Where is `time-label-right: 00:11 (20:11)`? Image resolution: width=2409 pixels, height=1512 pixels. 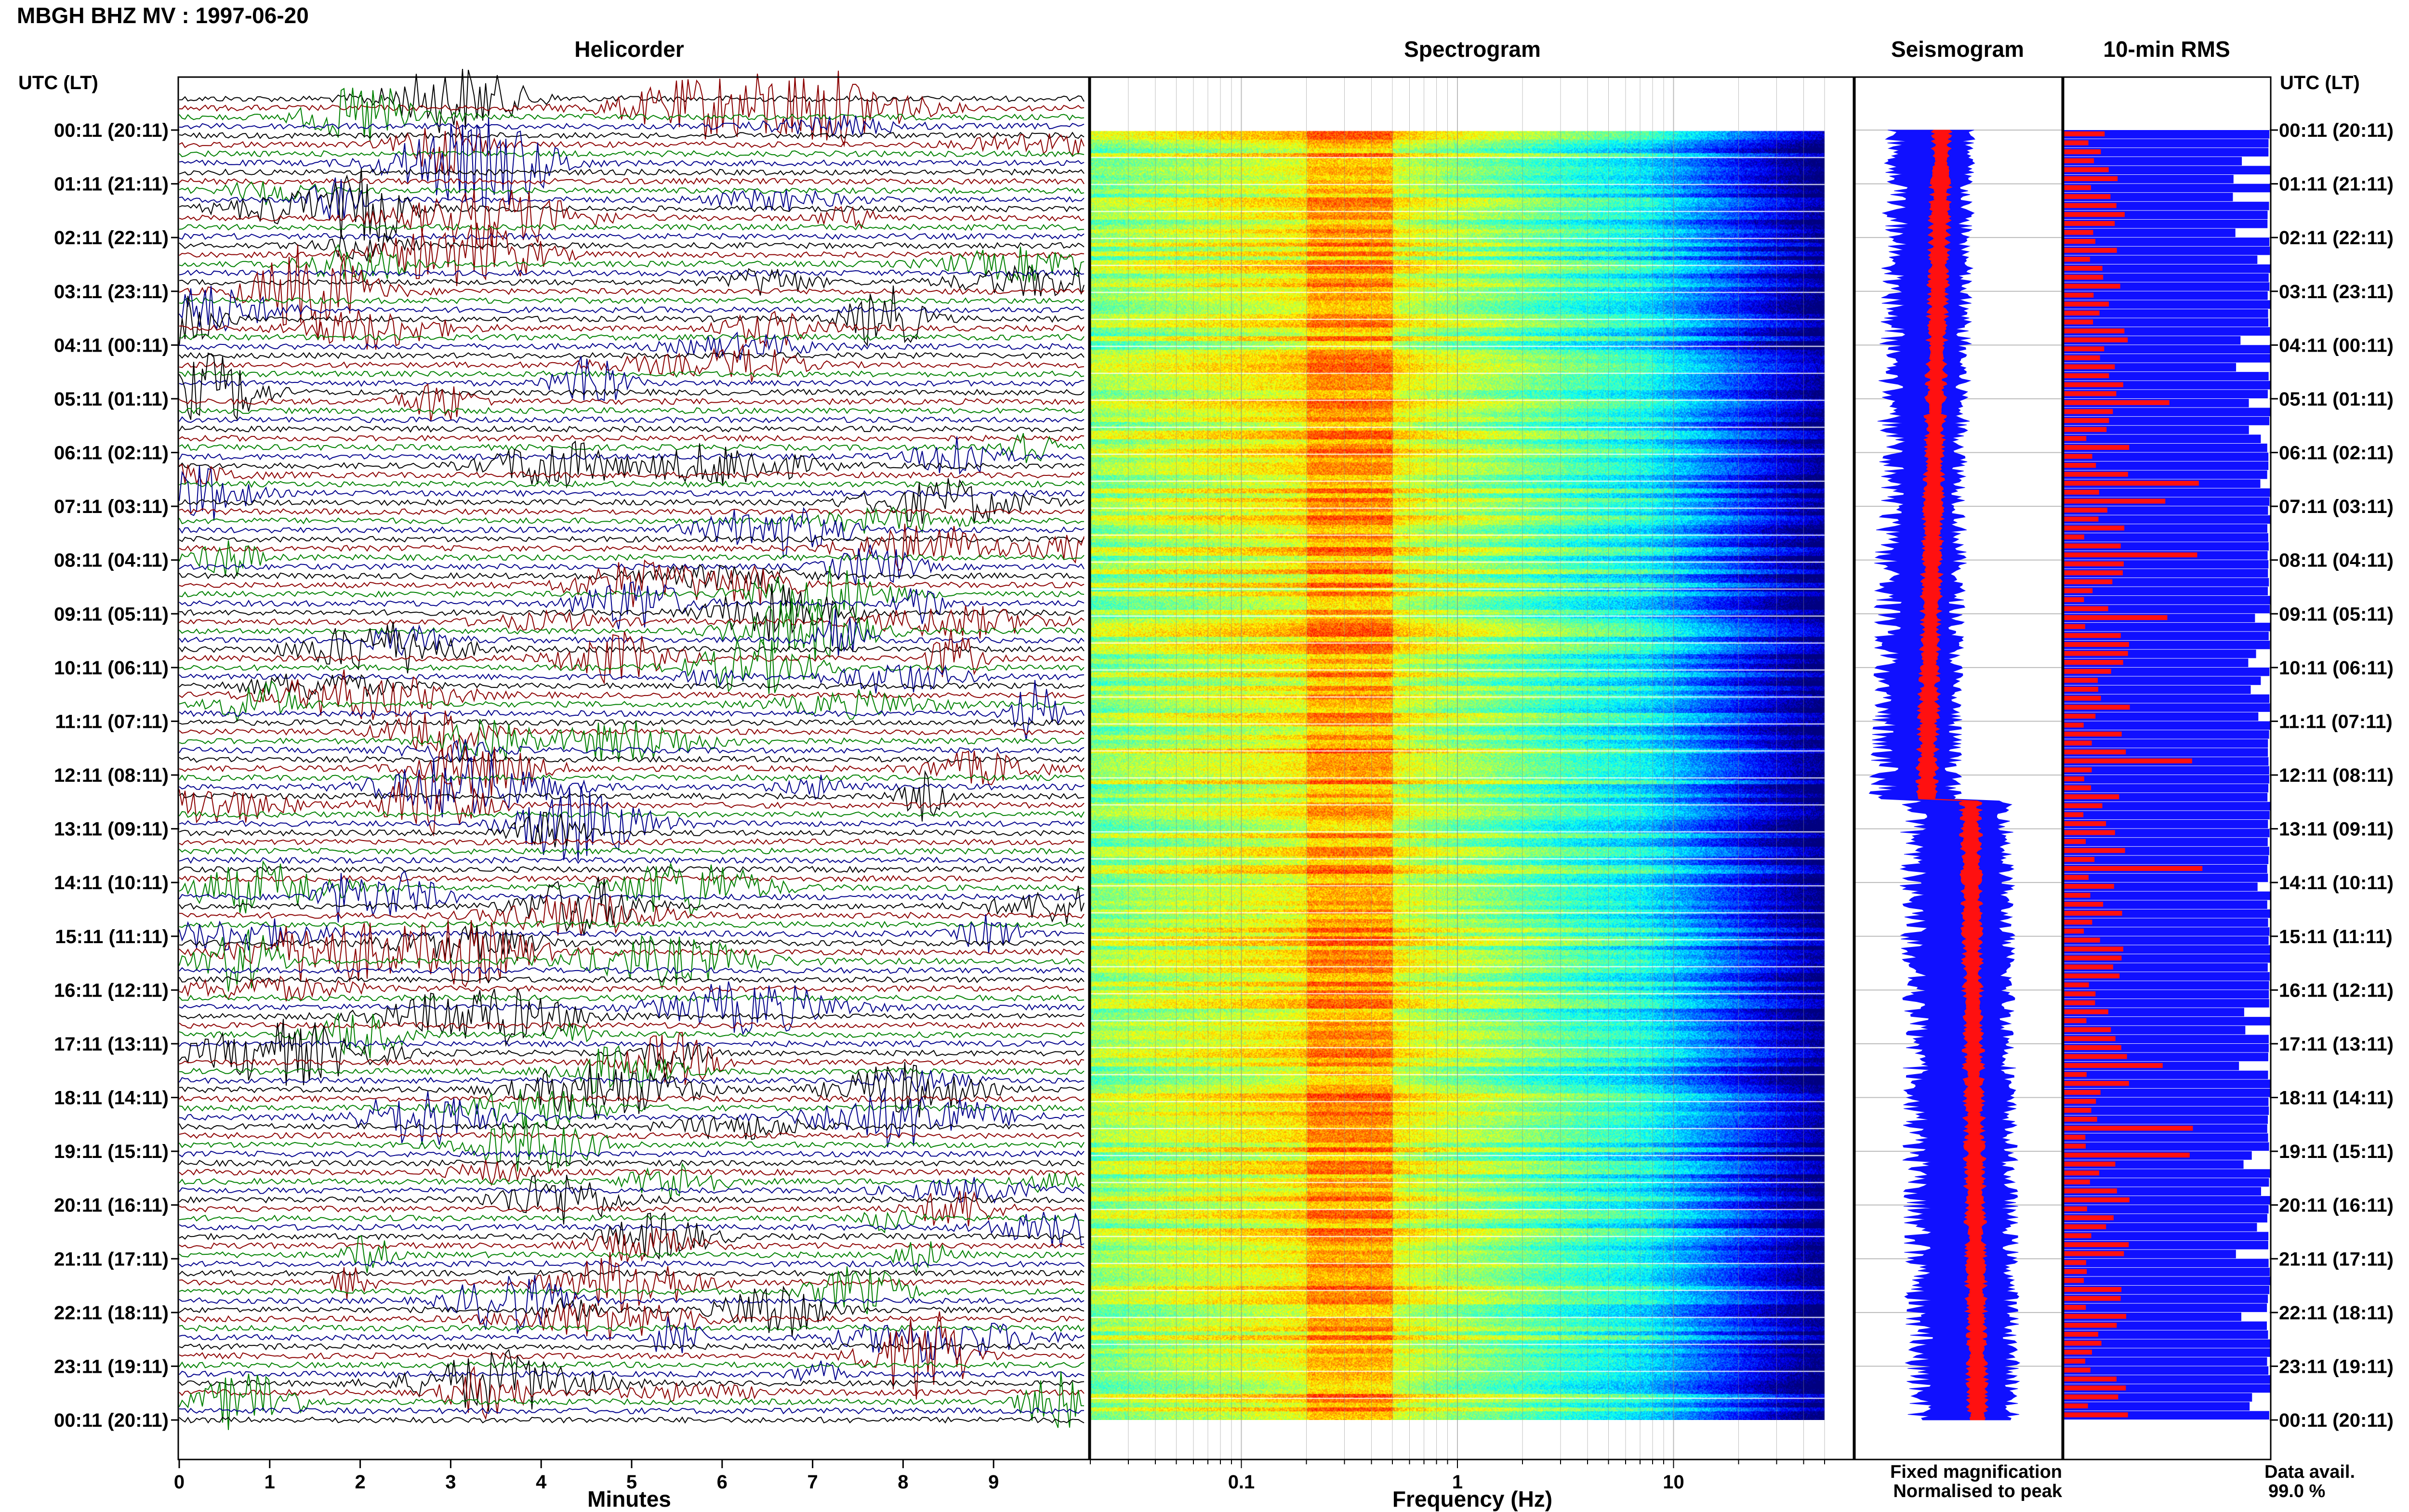 time-label-right: 00:11 (20:11) is located at coordinates (2336, 1420).